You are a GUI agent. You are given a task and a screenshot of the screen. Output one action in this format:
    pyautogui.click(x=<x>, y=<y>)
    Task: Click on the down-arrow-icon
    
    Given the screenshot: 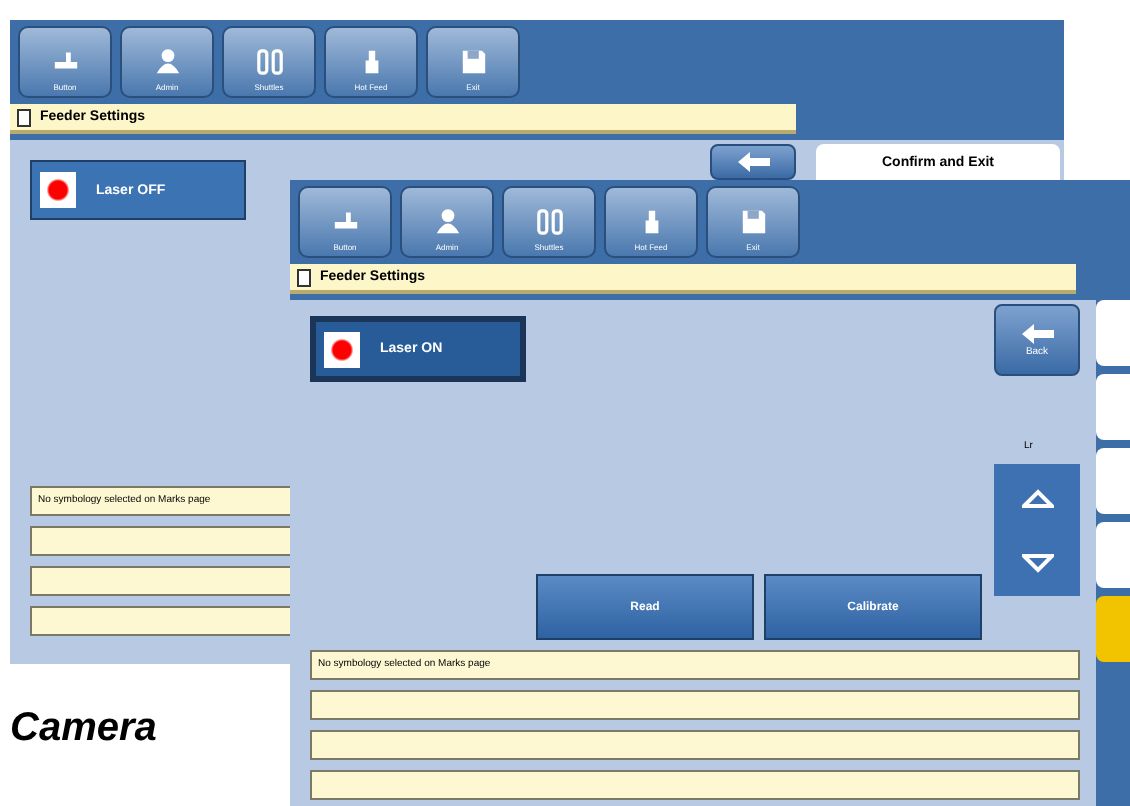 What is the action you would take?
    pyautogui.click(x=1037, y=563)
    